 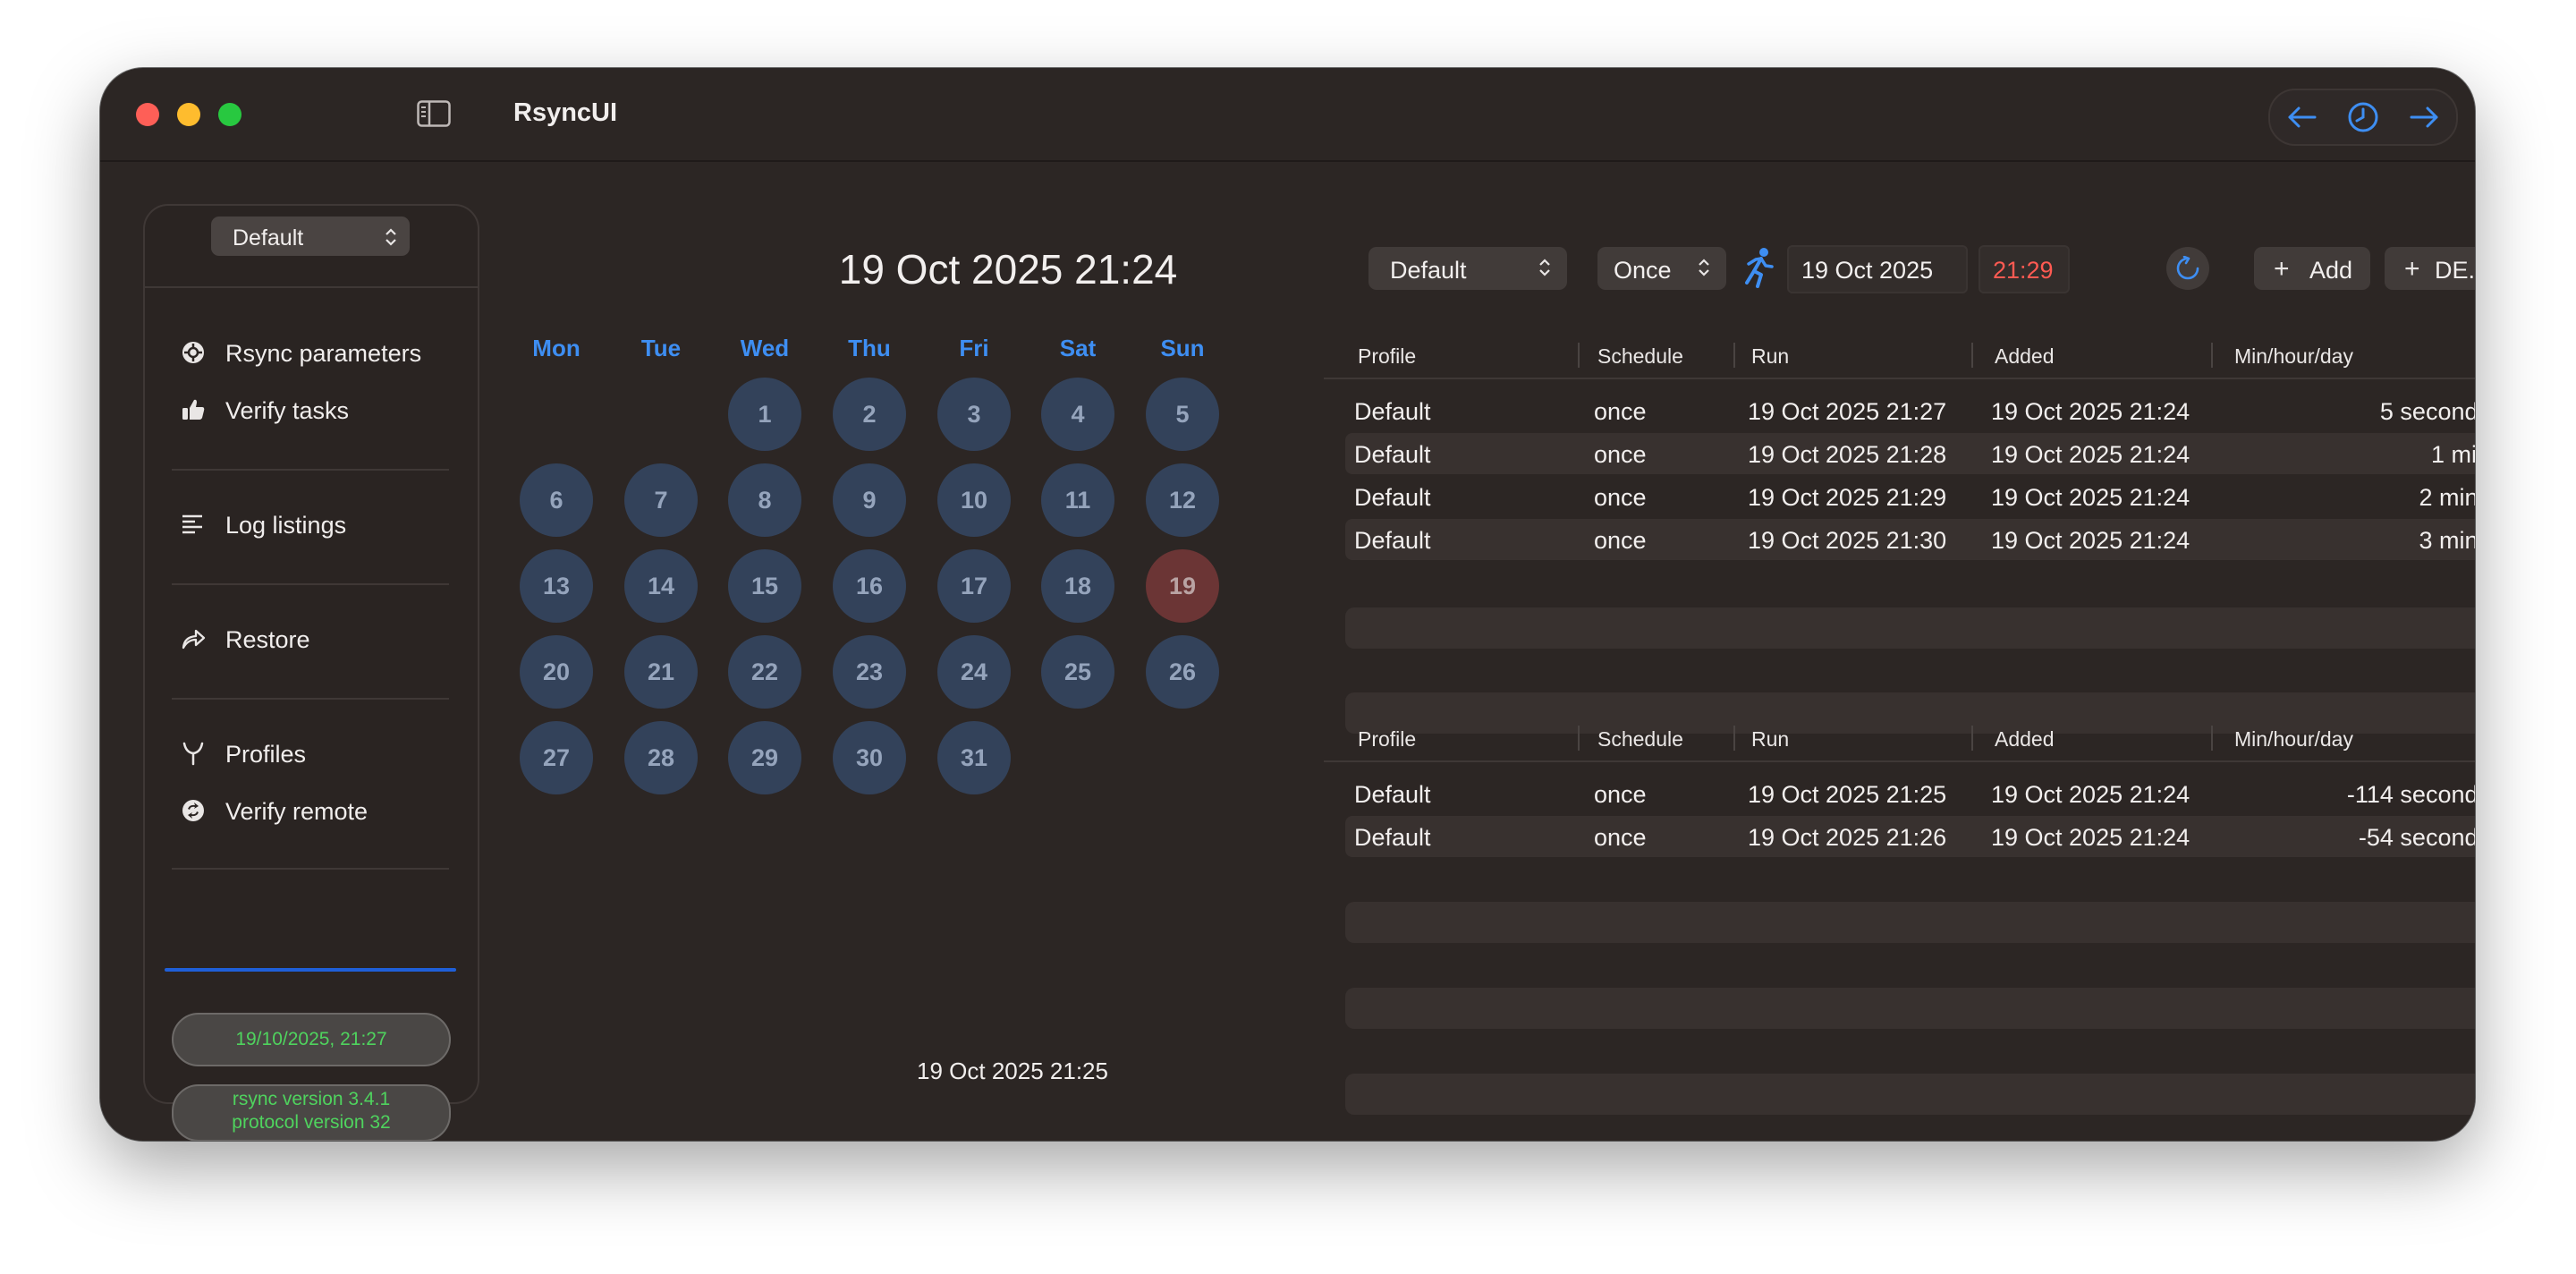 I want to click on schedule-picker: Once, so click(x=1661, y=268).